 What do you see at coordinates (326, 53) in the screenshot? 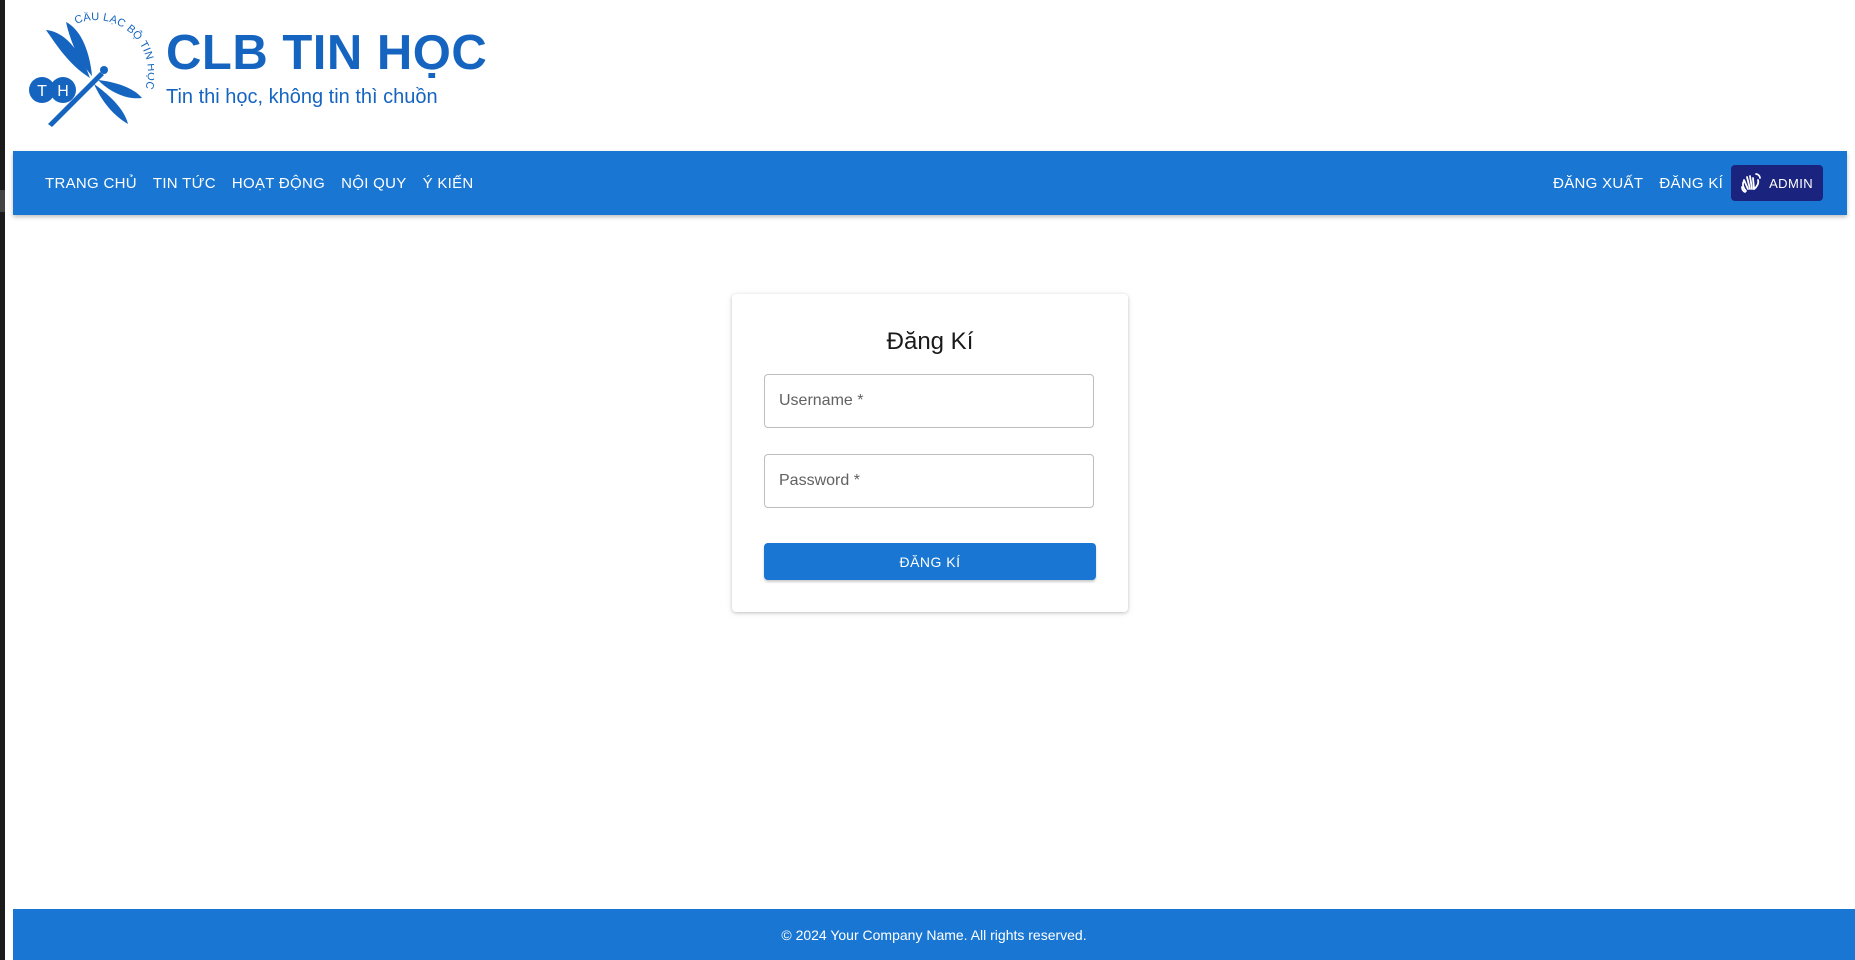
I see `site-title: CLB TIN HỌC` at bounding box center [326, 53].